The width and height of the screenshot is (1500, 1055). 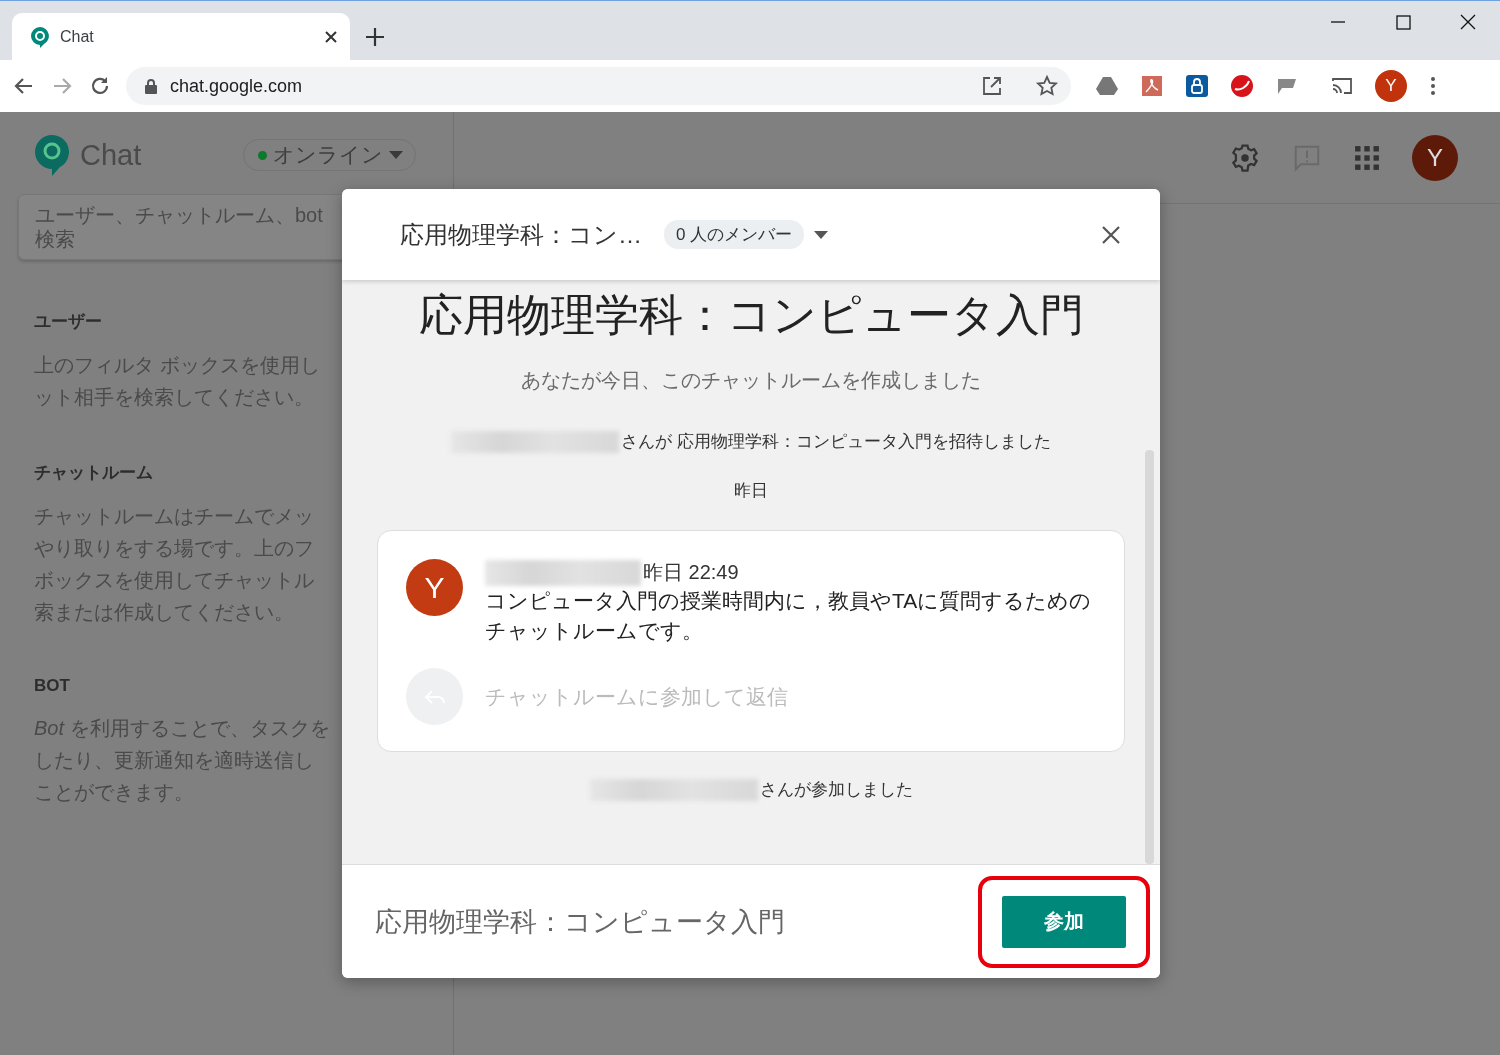 I want to click on swirl-icon, so click(x=1242, y=86).